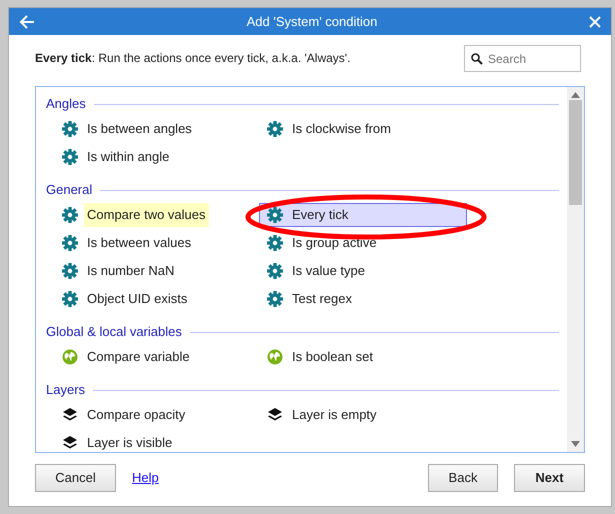 Image resolution: width=615 pixels, height=514 pixels. I want to click on help-link: Help, so click(145, 478).